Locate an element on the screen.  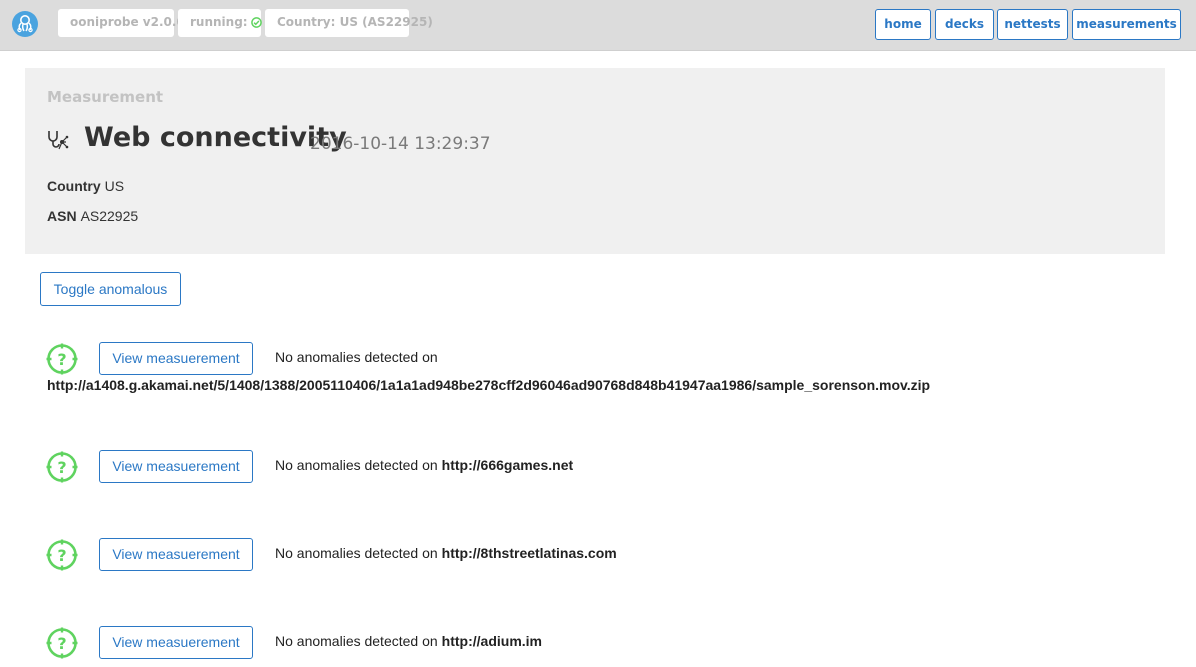
country-key: Country is located at coordinates (74, 186).